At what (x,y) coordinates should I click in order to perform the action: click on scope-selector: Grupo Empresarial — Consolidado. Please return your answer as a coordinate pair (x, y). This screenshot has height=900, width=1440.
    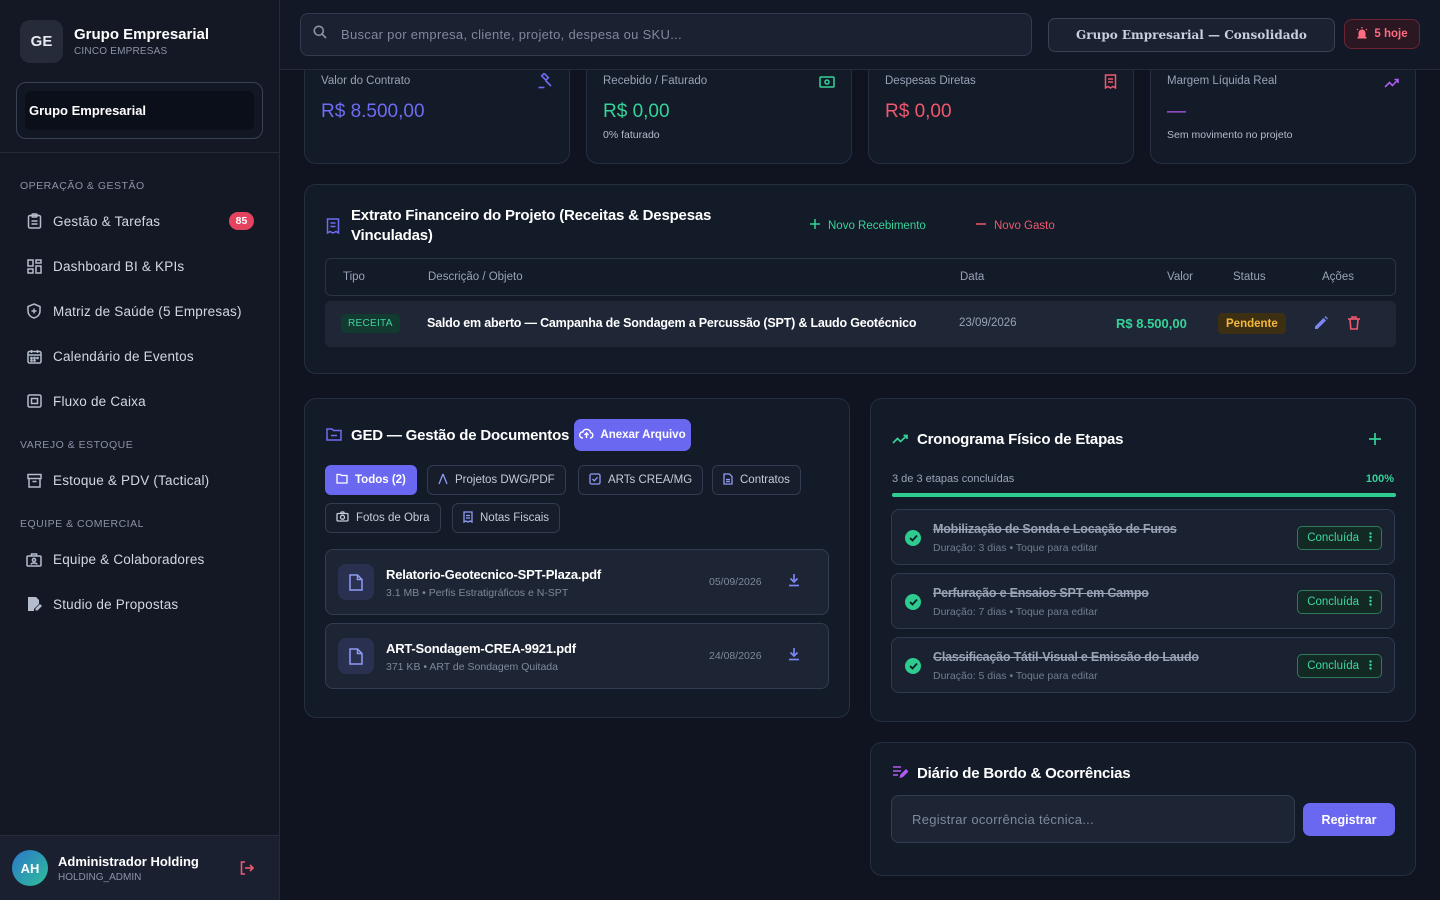
    Looking at the image, I should click on (1191, 35).